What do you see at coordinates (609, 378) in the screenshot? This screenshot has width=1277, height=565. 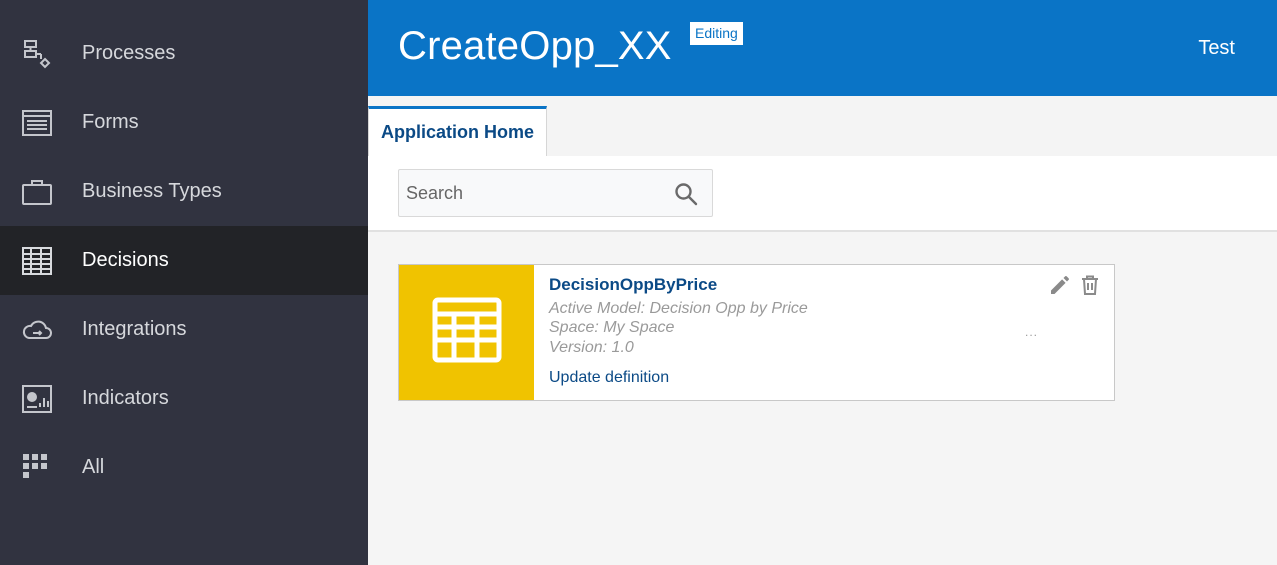 I see `update-definition-link: Update definition` at bounding box center [609, 378].